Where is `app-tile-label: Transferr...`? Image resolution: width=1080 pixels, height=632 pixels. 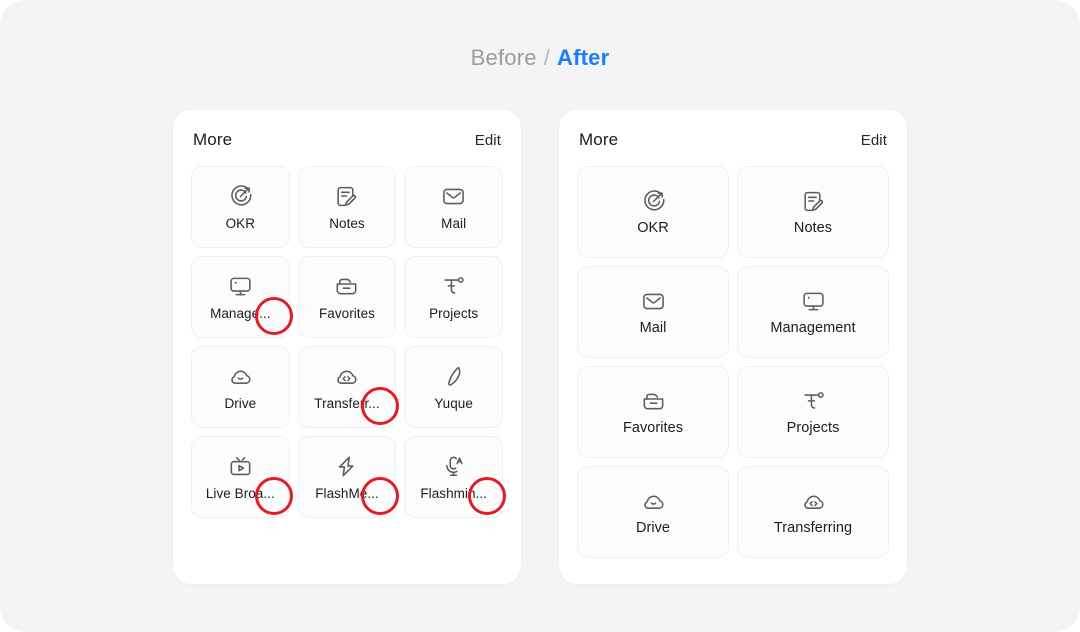 app-tile-label: Transferr... is located at coordinates (347, 403).